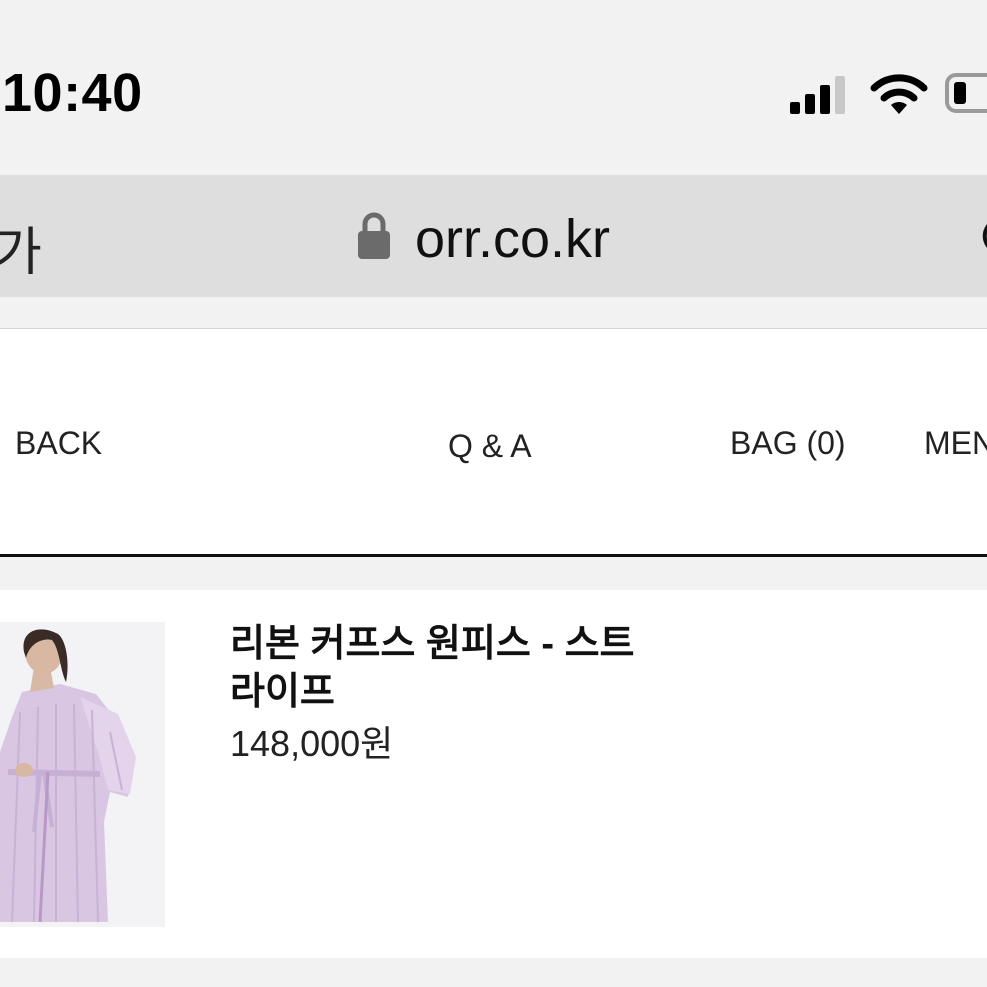 Image resolution: width=987 pixels, height=987 pixels. Describe the element at coordinates (490, 446) in the screenshot. I see `qa-link: Q & A` at that location.